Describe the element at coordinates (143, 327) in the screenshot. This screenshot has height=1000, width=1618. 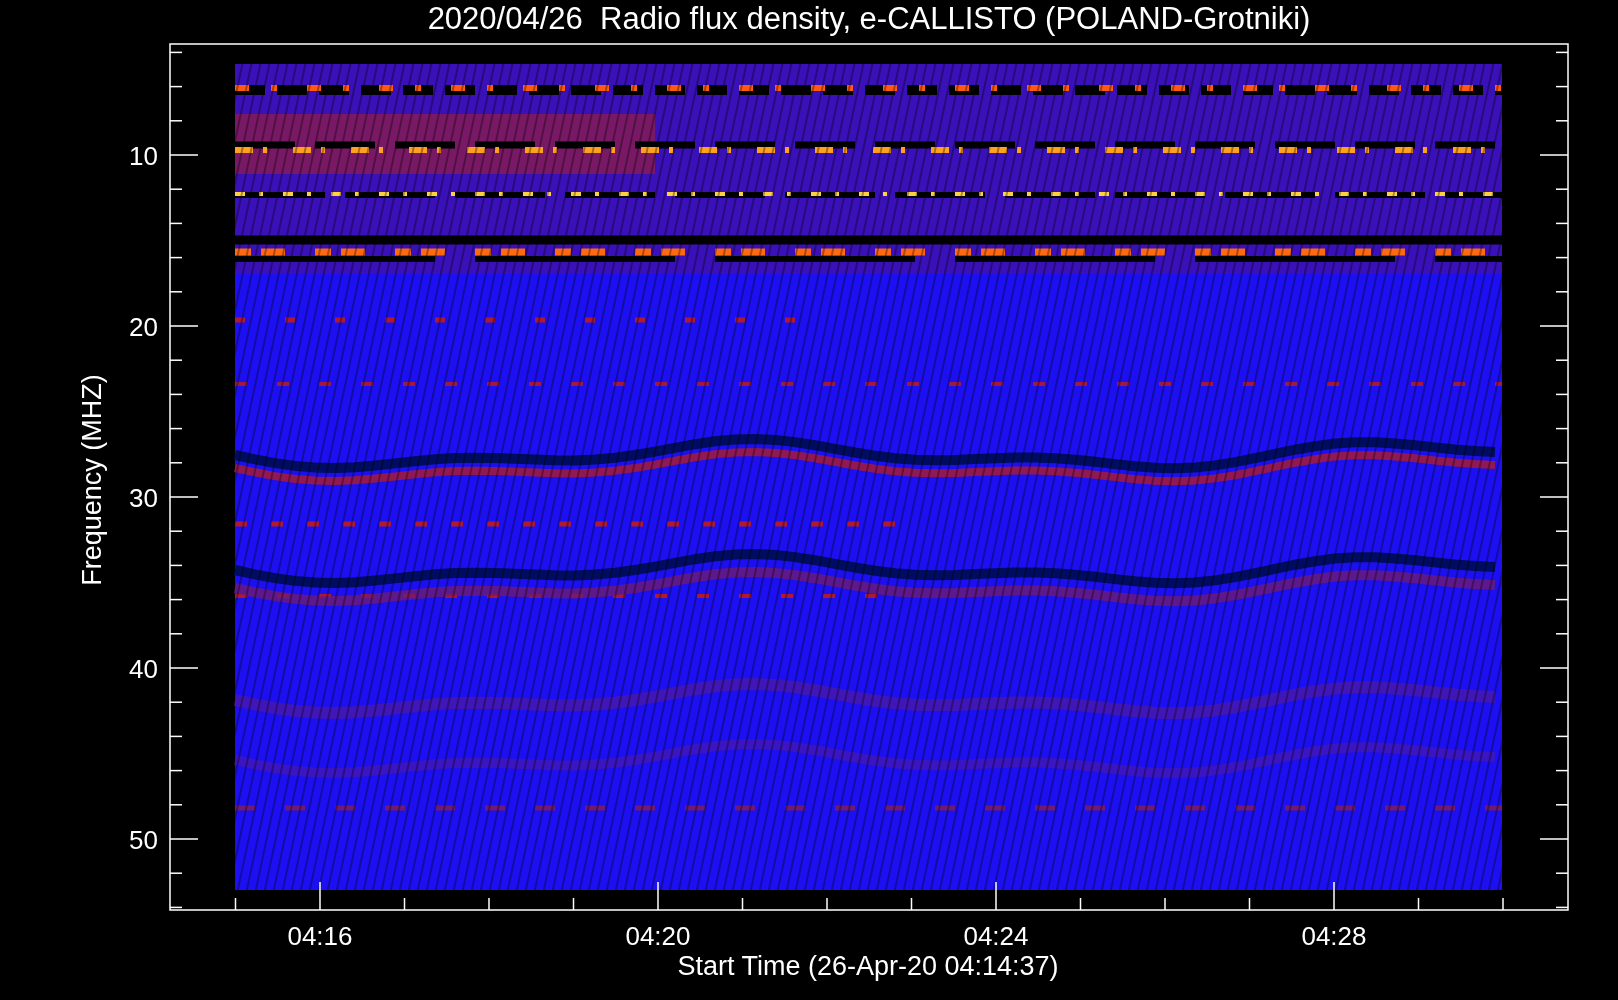
I see `y-tick-label: 20` at that location.